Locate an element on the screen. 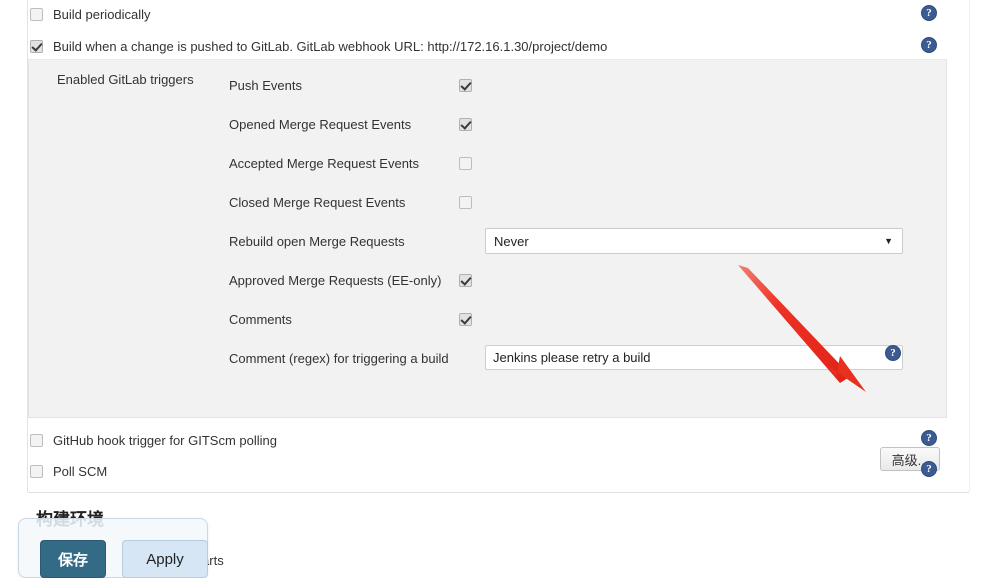  build-periodically-label: Build periodically is located at coordinates (102, 14).